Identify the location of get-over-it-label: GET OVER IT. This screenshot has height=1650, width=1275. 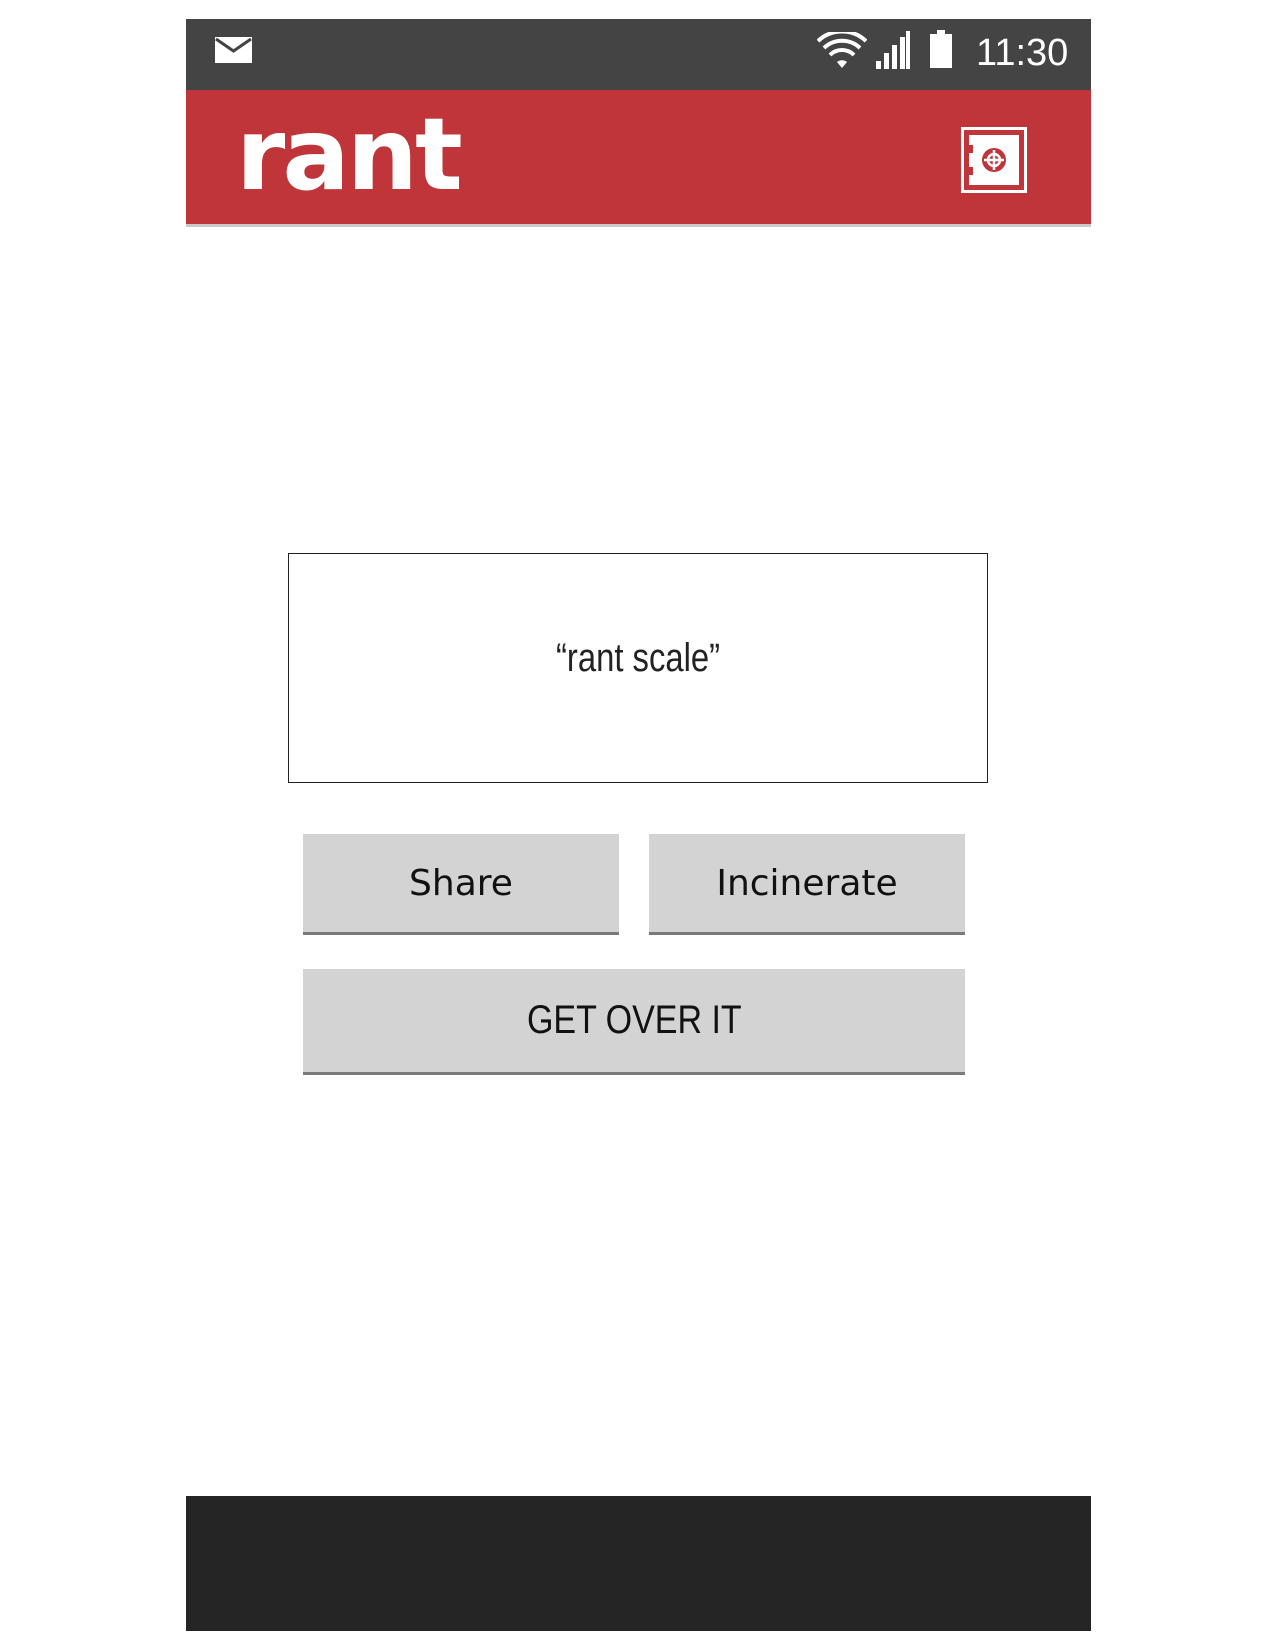
(634, 1020).